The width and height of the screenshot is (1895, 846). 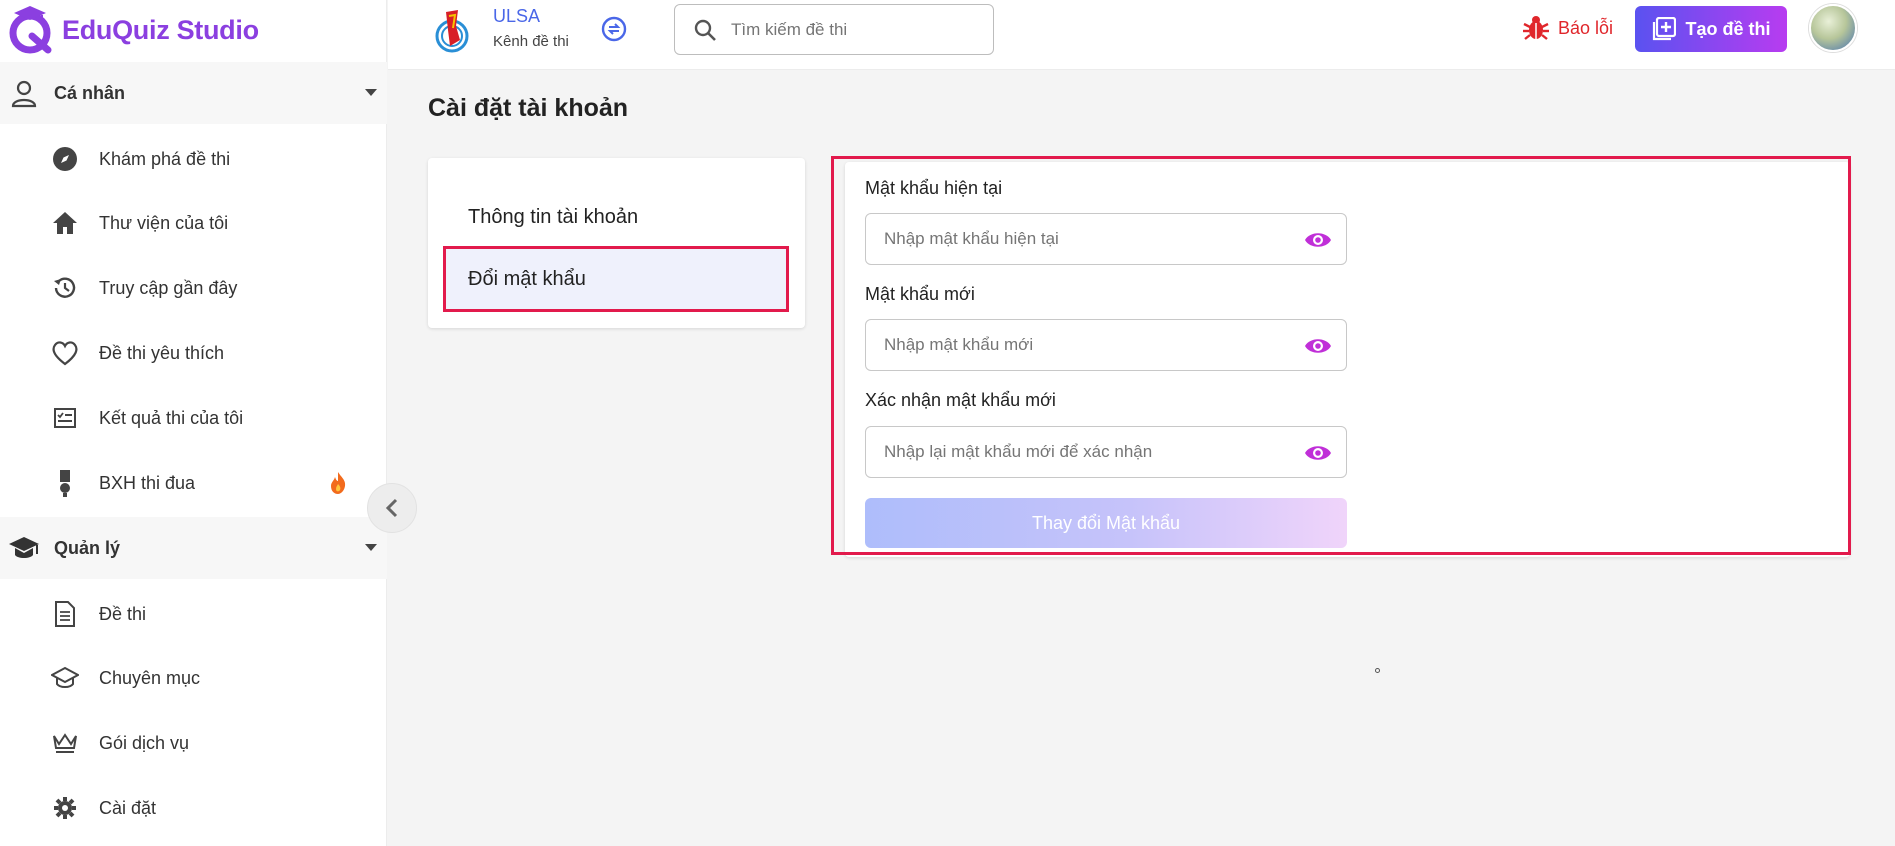 I want to click on confirm-password-input, so click(x=1084, y=452).